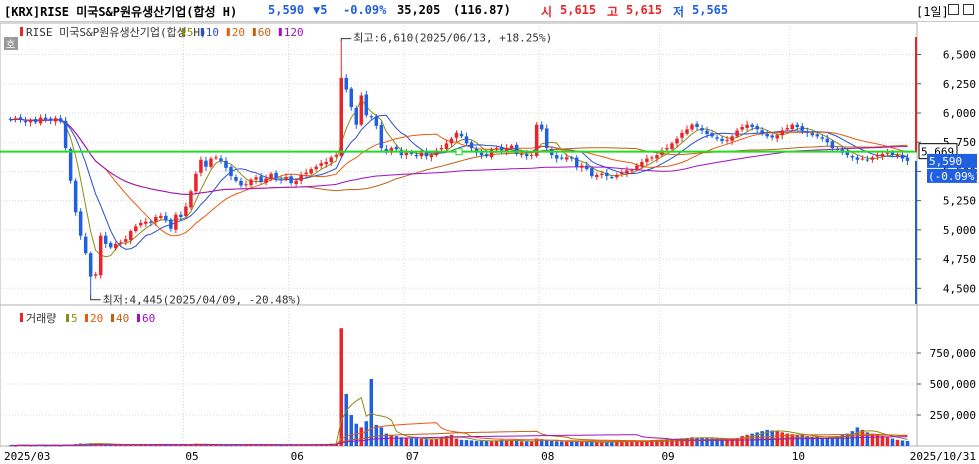 This screenshot has width=979, height=464. What do you see at coordinates (953, 415) in the screenshot?
I see `volume-tick-label: 250,000` at bounding box center [953, 415].